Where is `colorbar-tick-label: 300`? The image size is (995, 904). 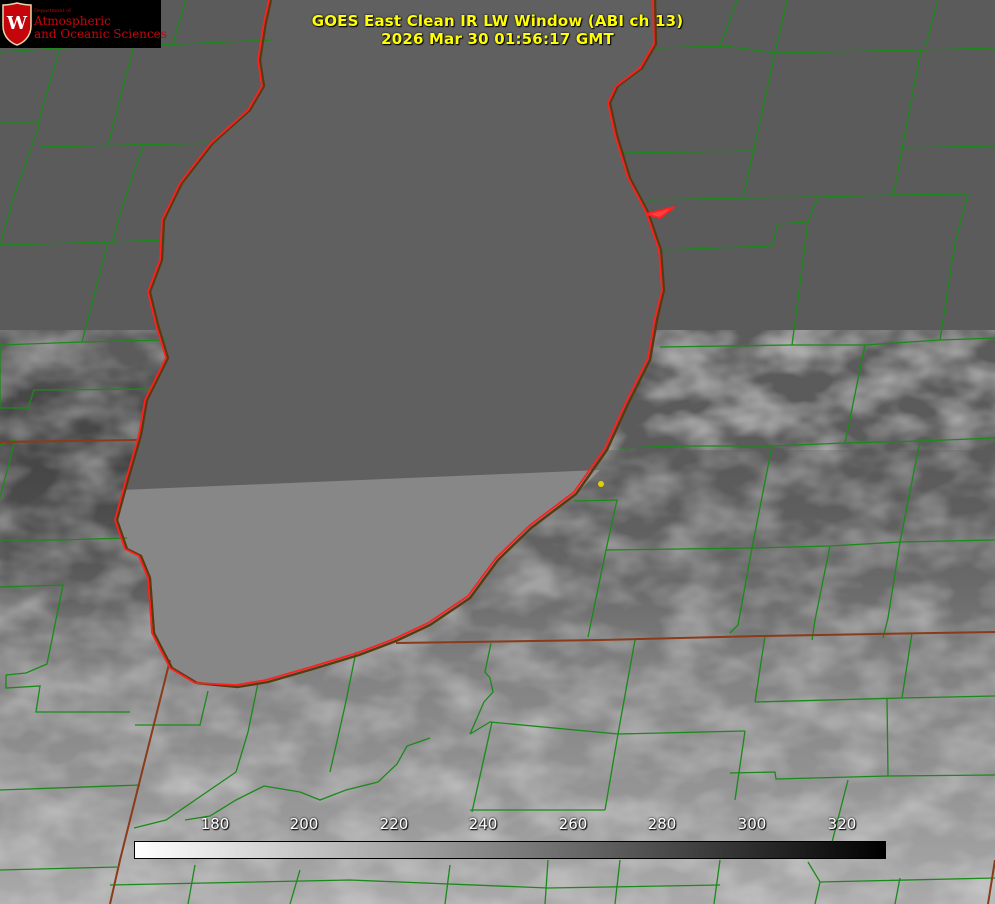 colorbar-tick-label: 300 is located at coordinates (752, 824).